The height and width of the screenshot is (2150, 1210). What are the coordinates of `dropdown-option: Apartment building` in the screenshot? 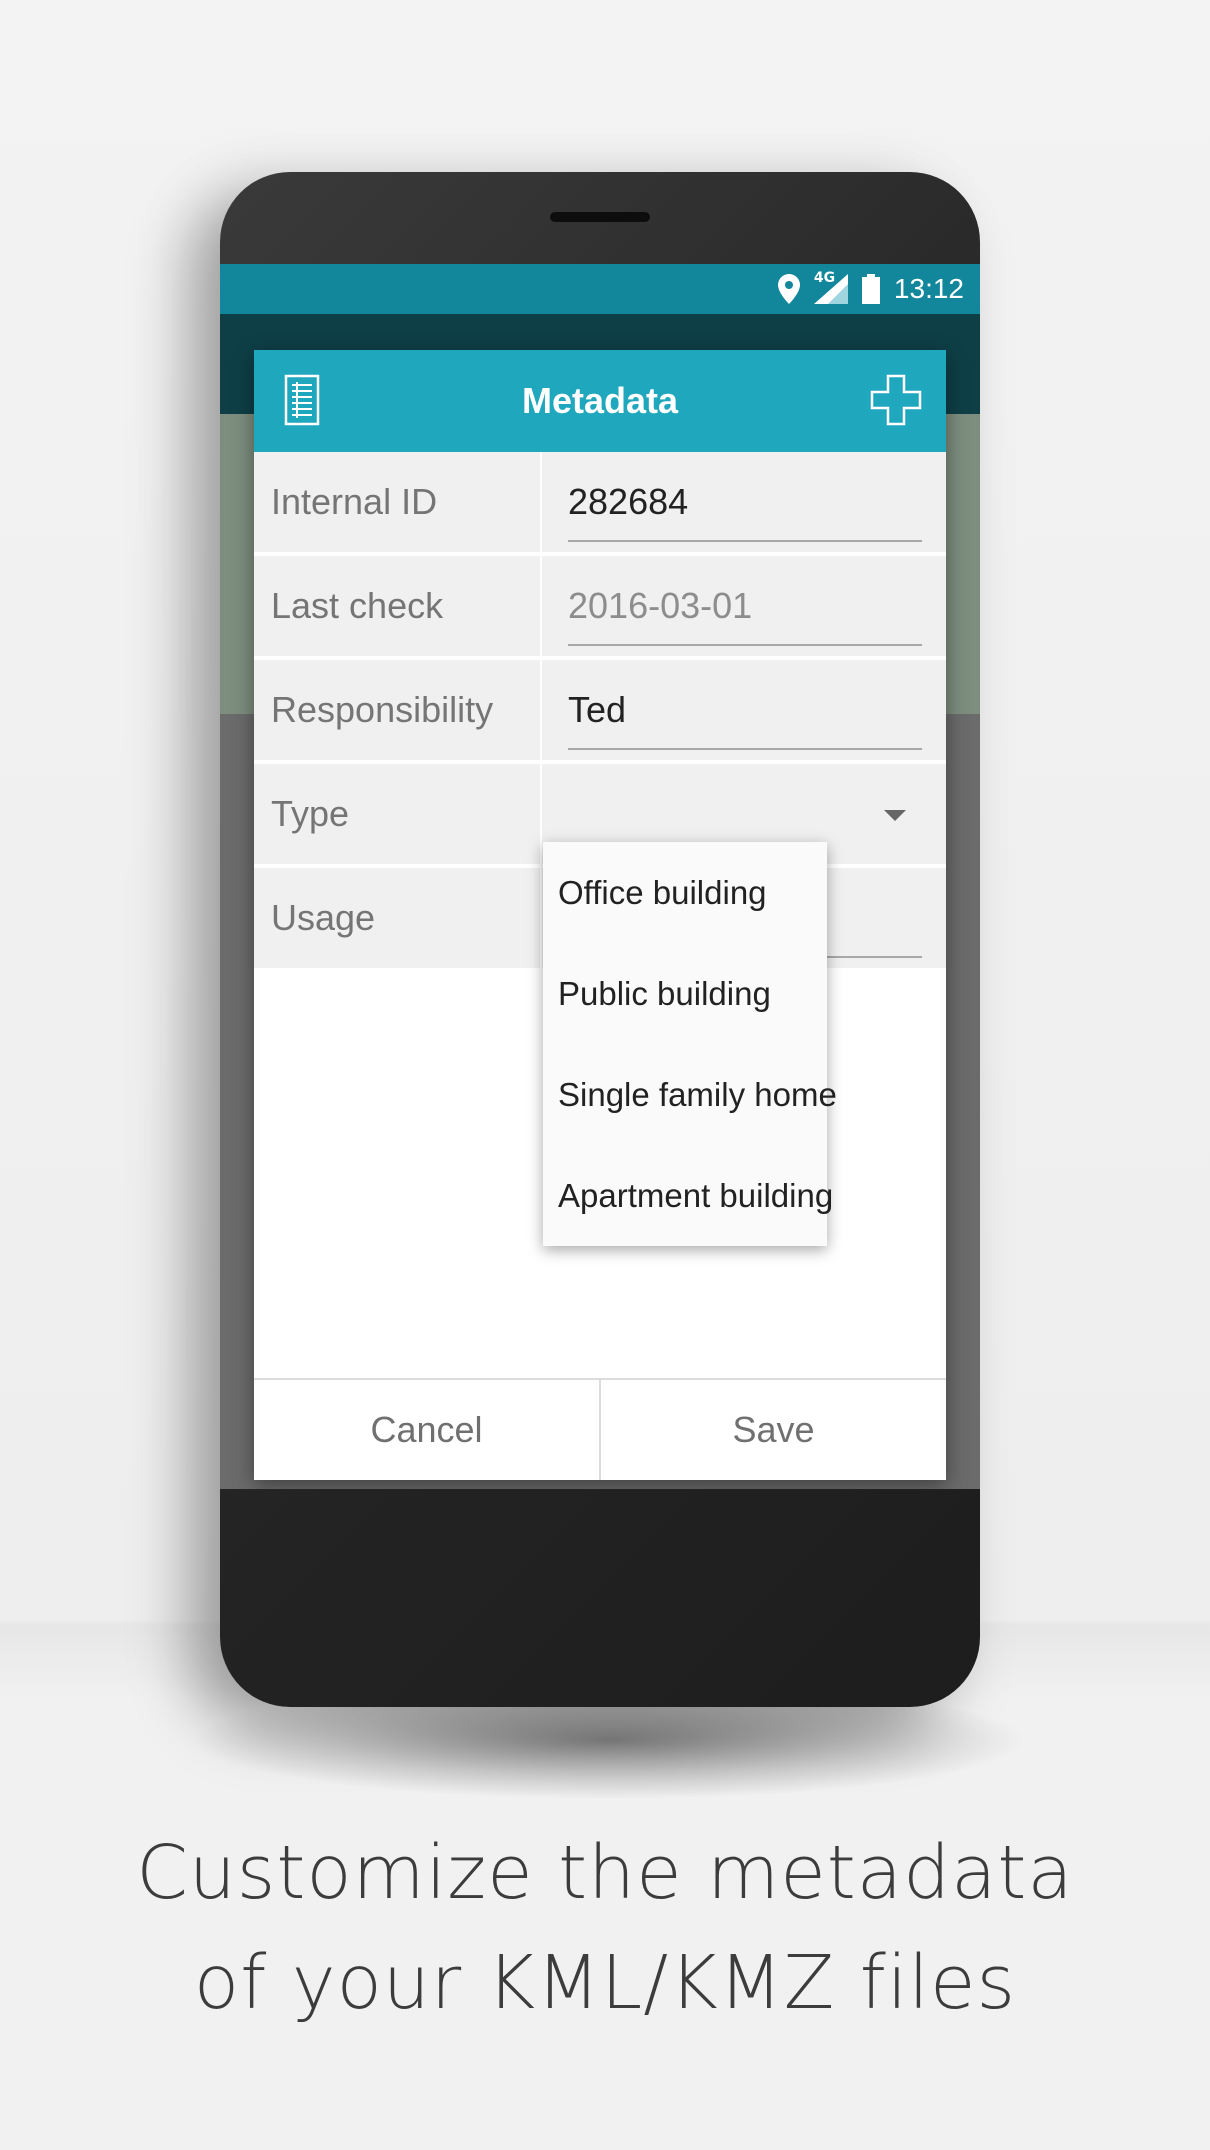 It's located at (688, 1195).